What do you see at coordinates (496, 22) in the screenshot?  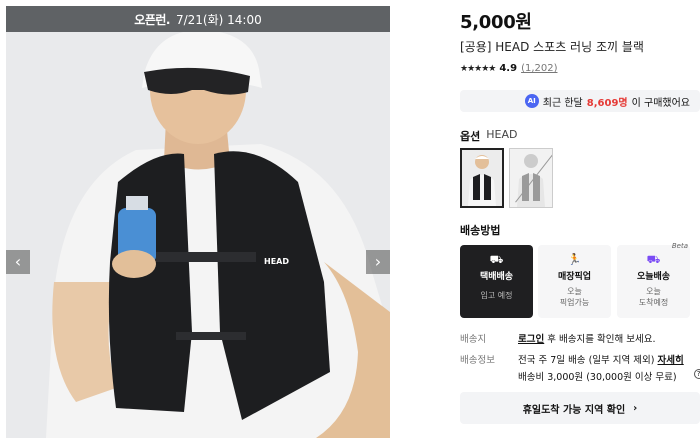 I see `product-price: 5,000원` at bounding box center [496, 22].